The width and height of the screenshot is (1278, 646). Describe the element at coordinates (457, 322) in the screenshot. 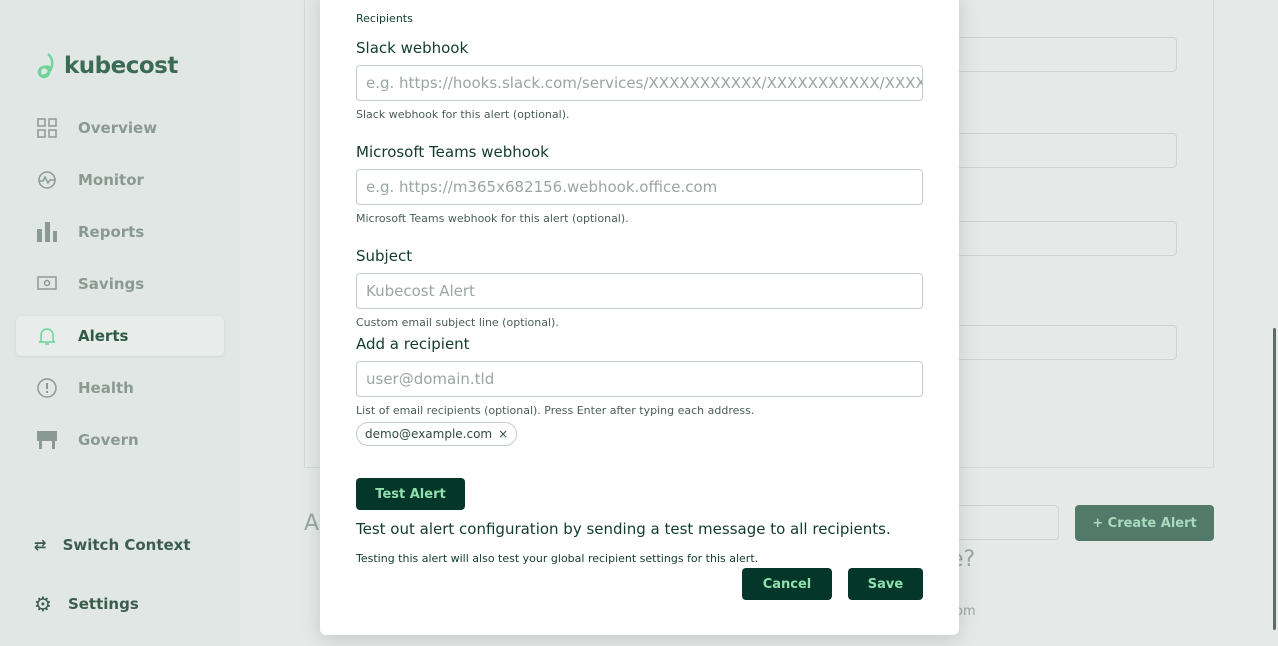

I see `subject-help: Custom email subject line (optional).` at that location.